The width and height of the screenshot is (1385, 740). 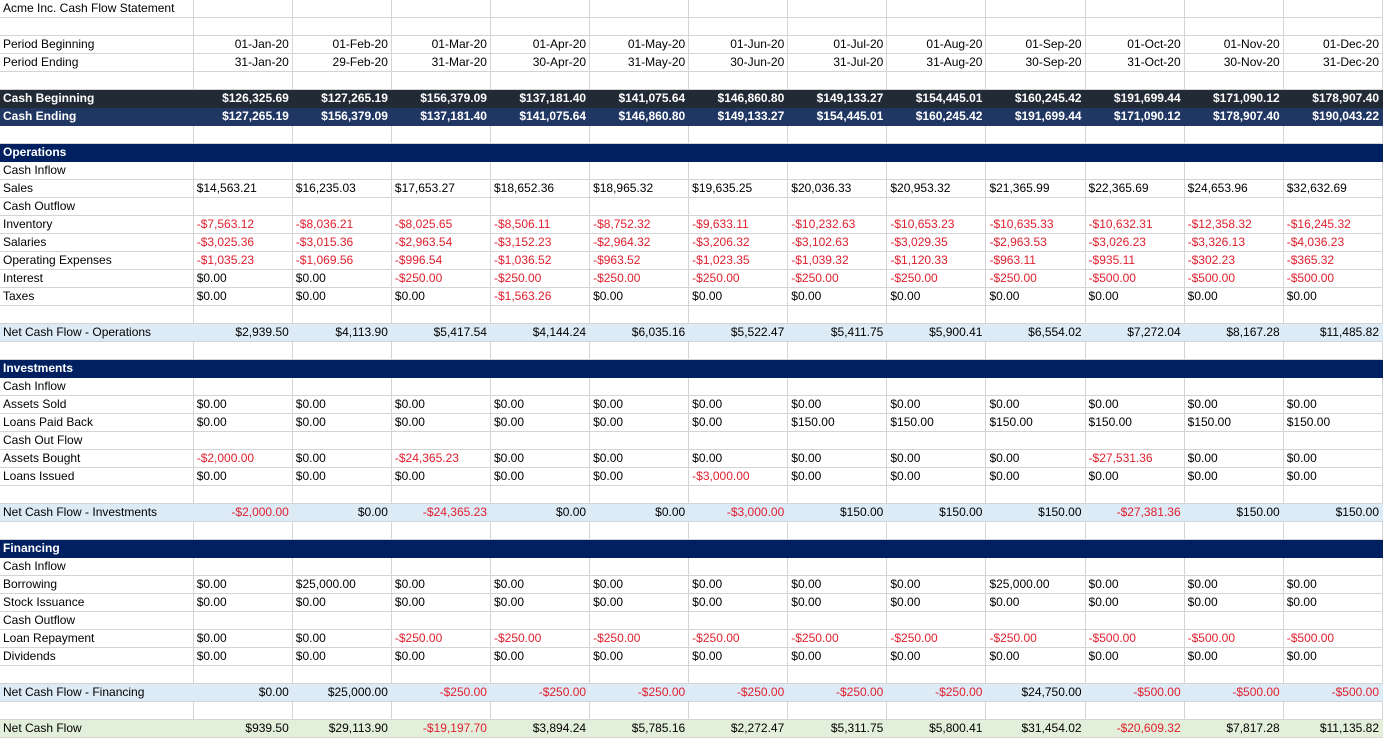 What do you see at coordinates (837, 44) in the screenshot?
I see `value-cell: 01-Jul-20` at bounding box center [837, 44].